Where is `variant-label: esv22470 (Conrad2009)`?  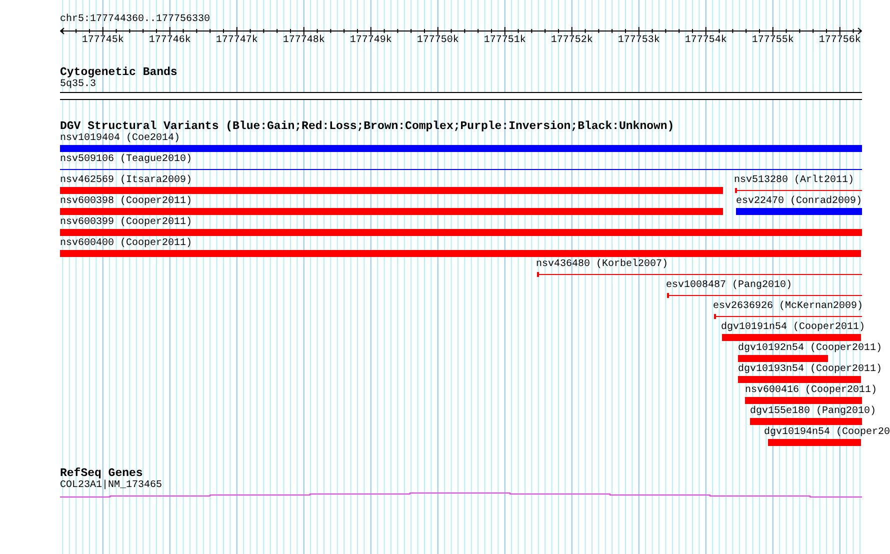 variant-label: esv22470 (Conrad2009) is located at coordinates (799, 201).